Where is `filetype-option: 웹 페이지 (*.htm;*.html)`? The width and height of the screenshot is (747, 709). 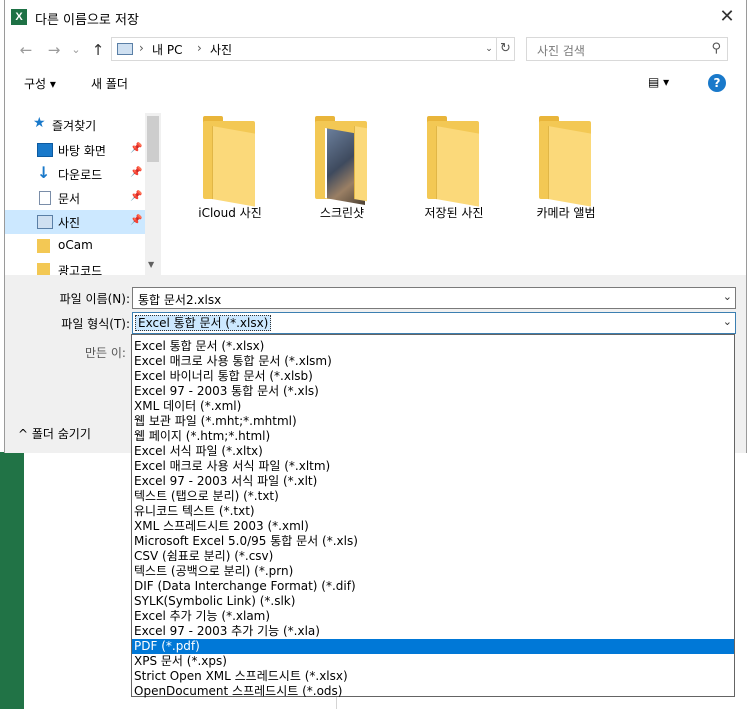
filetype-option: 웹 페이지 (*.htm;*.html) is located at coordinates (433, 436).